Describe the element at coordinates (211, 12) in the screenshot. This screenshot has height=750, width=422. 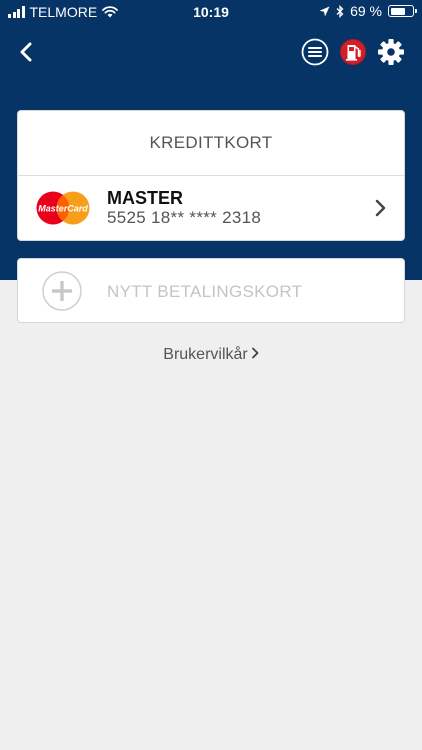
I see `status-bar: TELMORE 10:19 69 %` at that location.